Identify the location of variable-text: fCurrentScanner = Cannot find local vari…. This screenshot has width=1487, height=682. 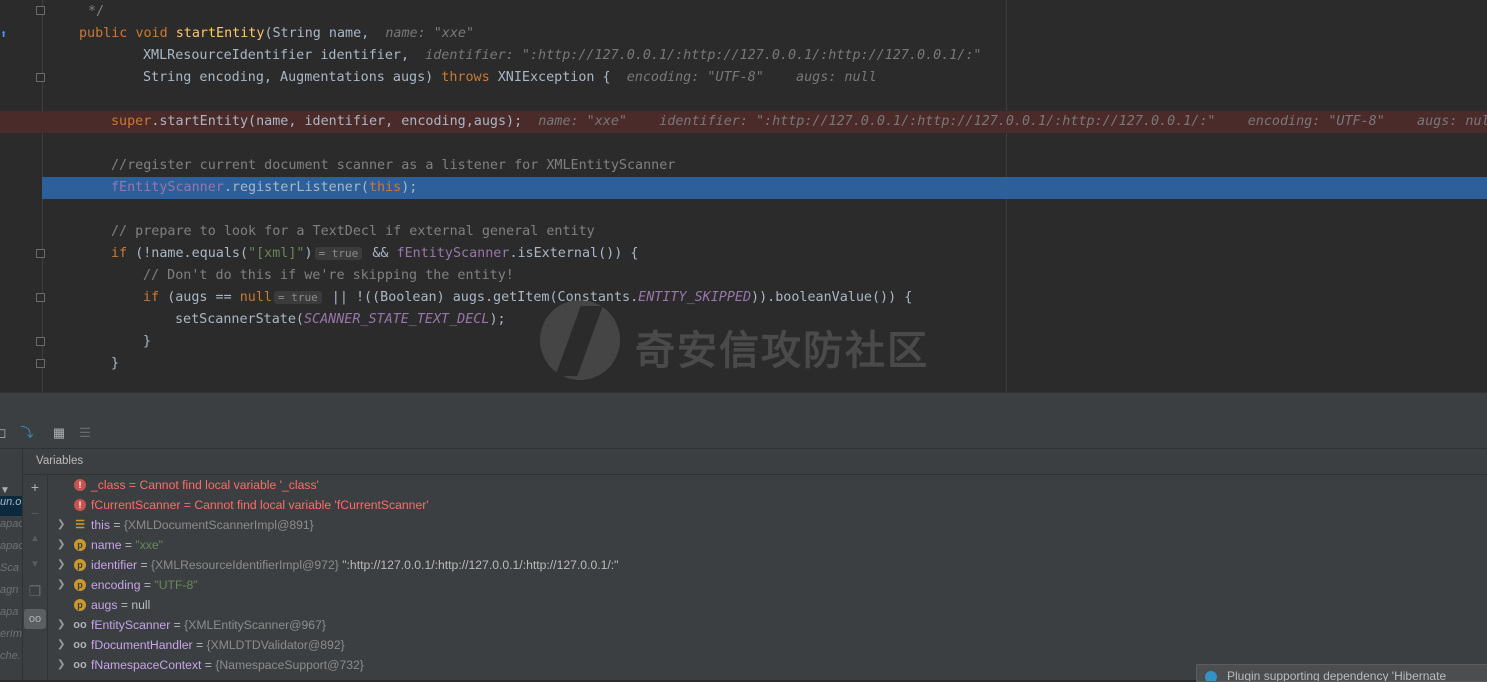
(260, 505).